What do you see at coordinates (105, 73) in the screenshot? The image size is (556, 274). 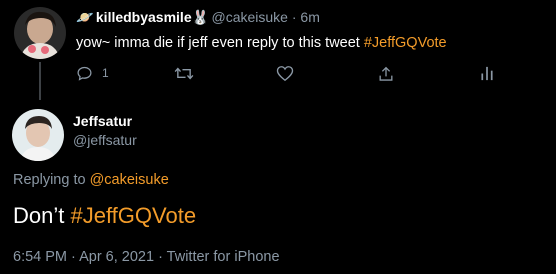 I see `reply-count: 1` at bounding box center [105, 73].